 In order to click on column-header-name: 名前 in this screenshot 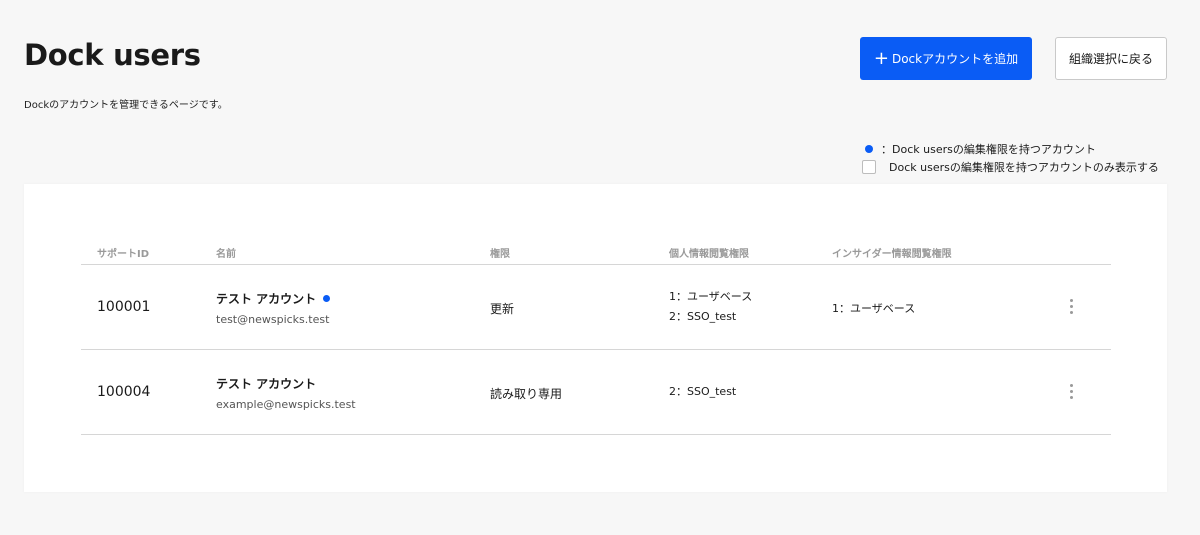, I will do `click(226, 254)`.